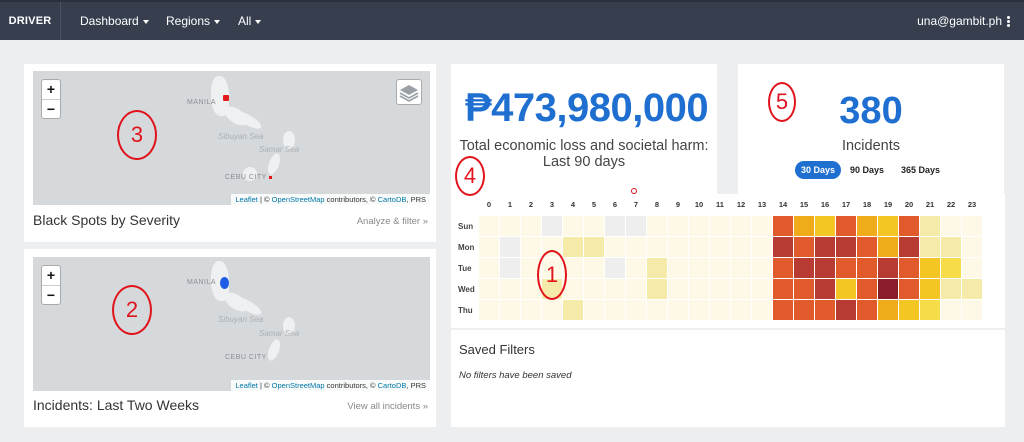  I want to click on range-365-days: 365 Days, so click(920, 170).